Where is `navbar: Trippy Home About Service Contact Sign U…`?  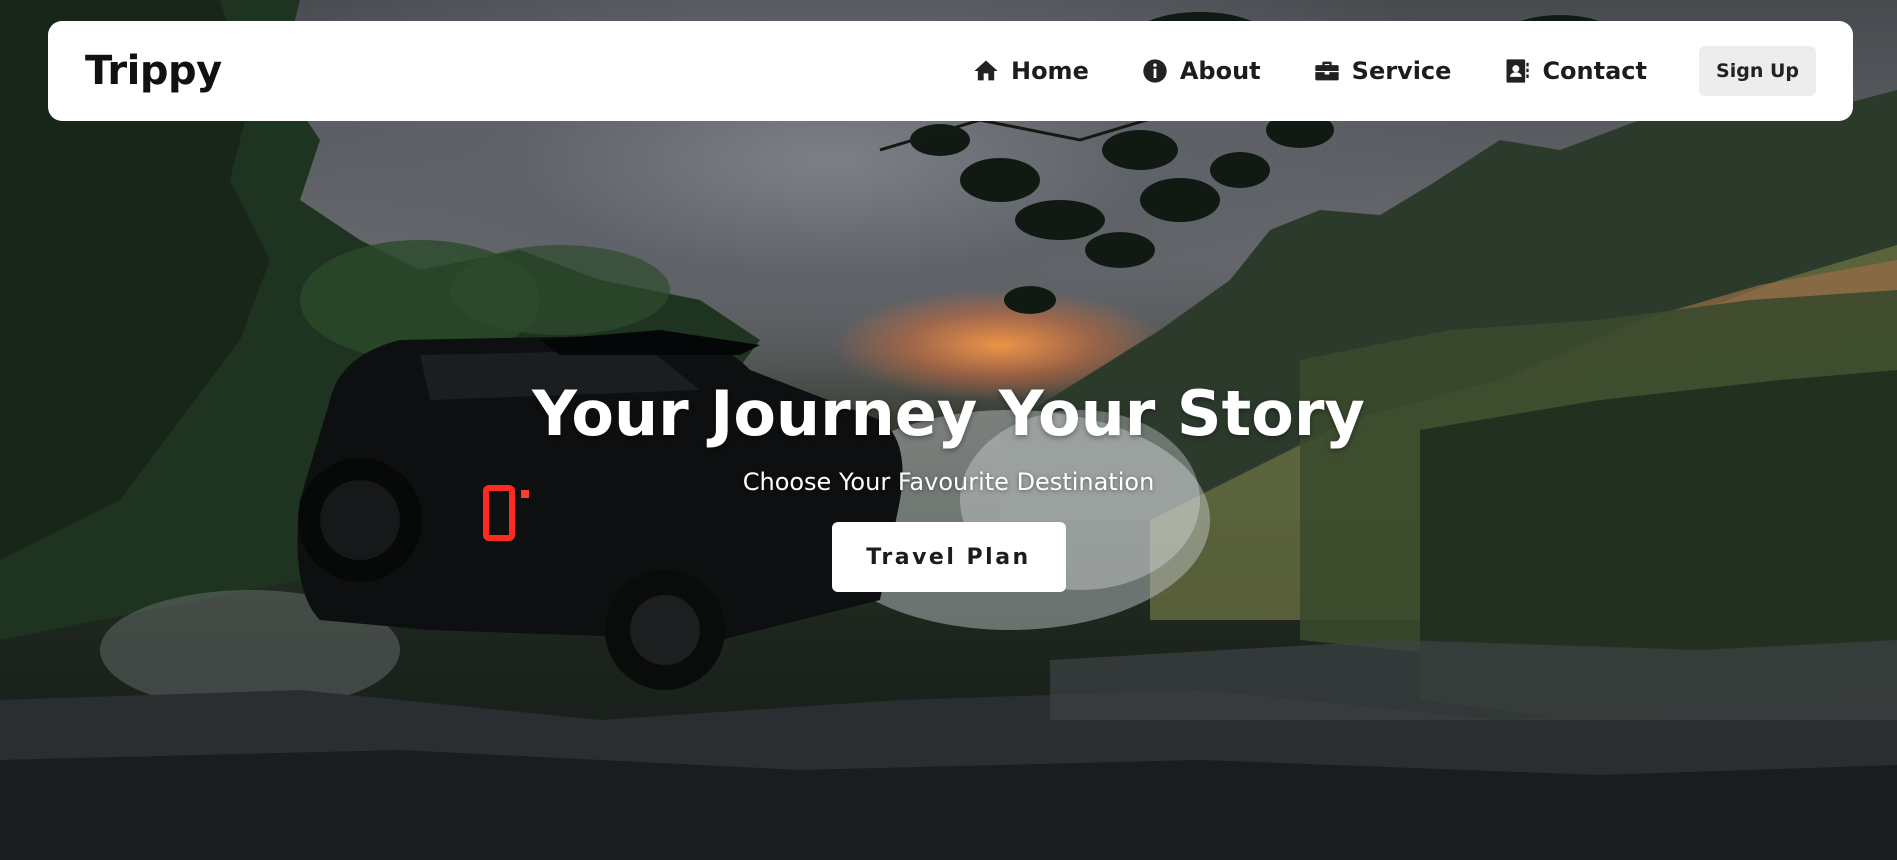 navbar: Trippy Home About Service Contact Sign U… is located at coordinates (950, 71).